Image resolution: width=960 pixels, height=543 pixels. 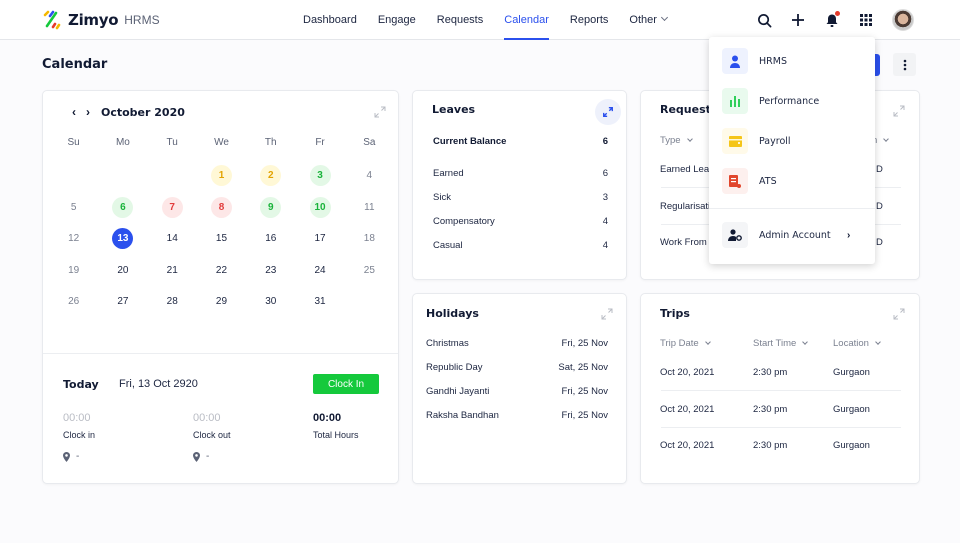 I want to click on nav-dashboard: Dashboard, so click(x=330, y=20).